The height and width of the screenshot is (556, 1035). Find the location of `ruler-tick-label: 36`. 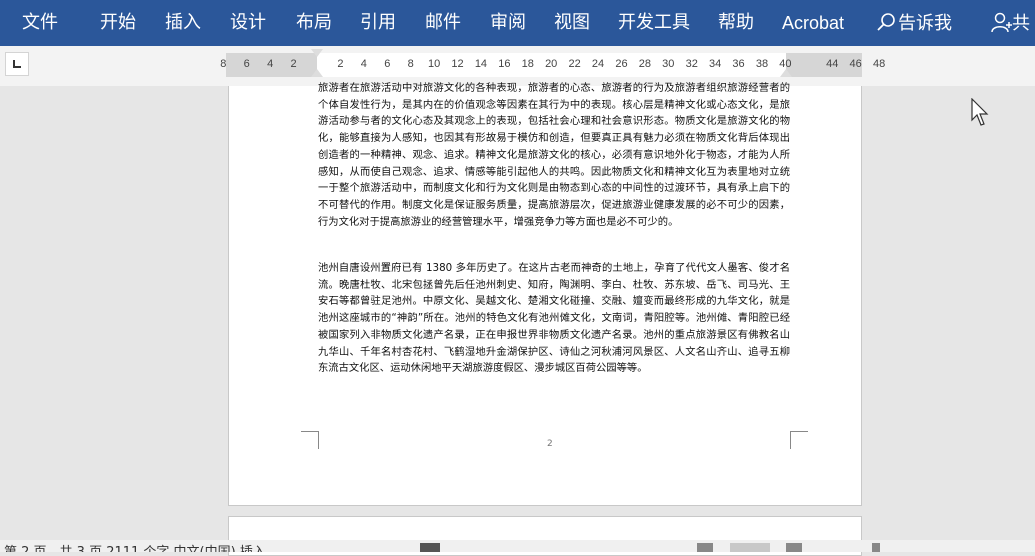

ruler-tick-label: 36 is located at coordinates (738, 64).